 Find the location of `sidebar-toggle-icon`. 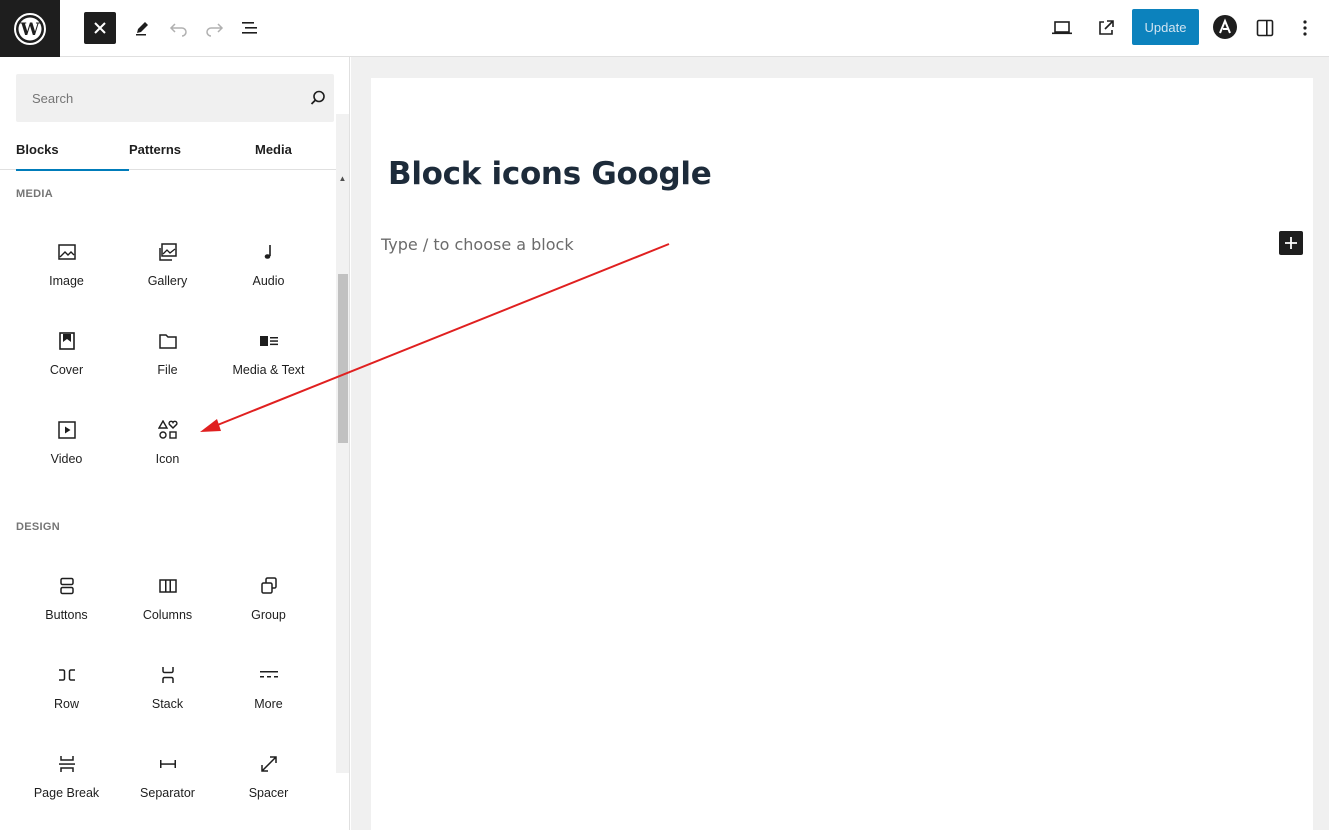

sidebar-toggle-icon is located at coordinates (1265, 28).